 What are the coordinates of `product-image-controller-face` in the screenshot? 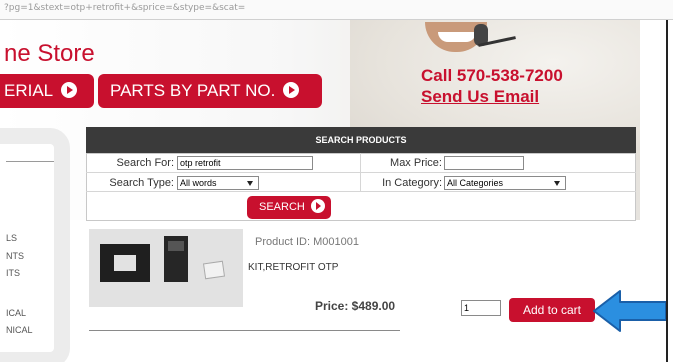 It's located at (176, 246).